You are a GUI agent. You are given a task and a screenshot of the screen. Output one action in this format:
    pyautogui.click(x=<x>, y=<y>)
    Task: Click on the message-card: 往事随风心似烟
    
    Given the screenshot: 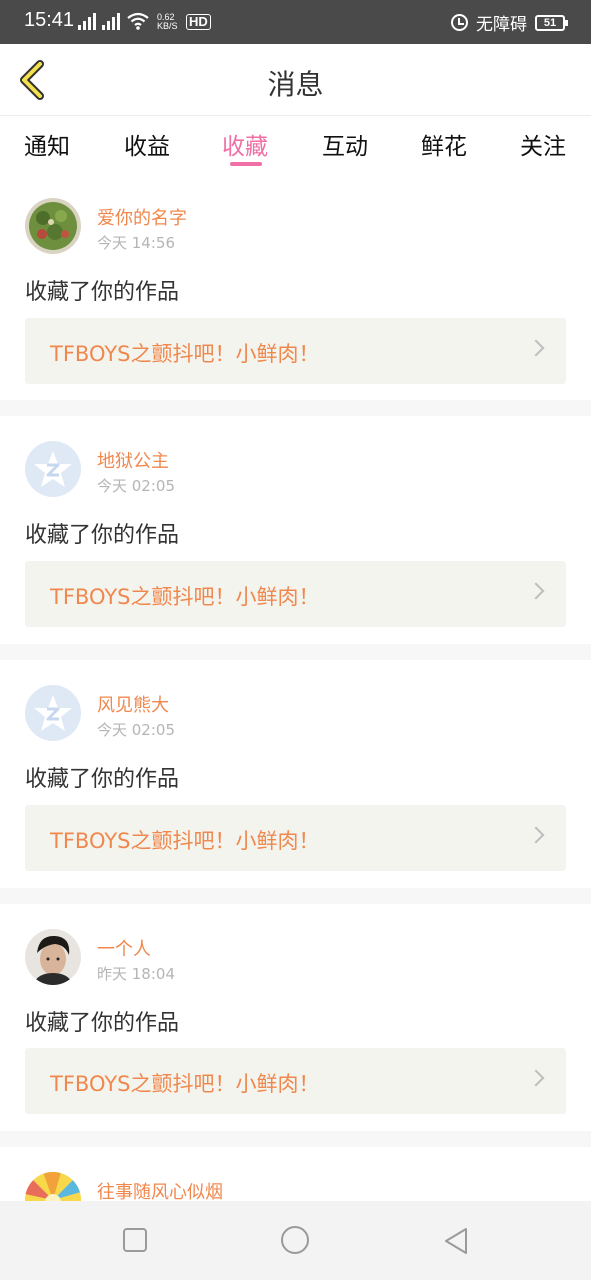 What is the action you would take?
    pyautogui.click(x=295, y=1174)
    